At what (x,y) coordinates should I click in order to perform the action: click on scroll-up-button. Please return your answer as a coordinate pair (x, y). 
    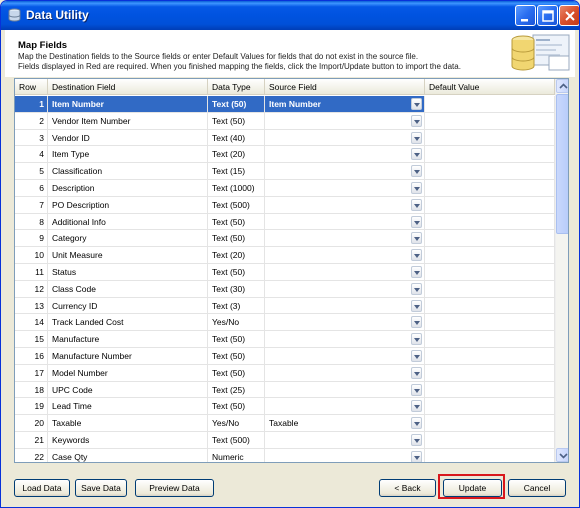
    Looking at the image, I should click on (562, 86).